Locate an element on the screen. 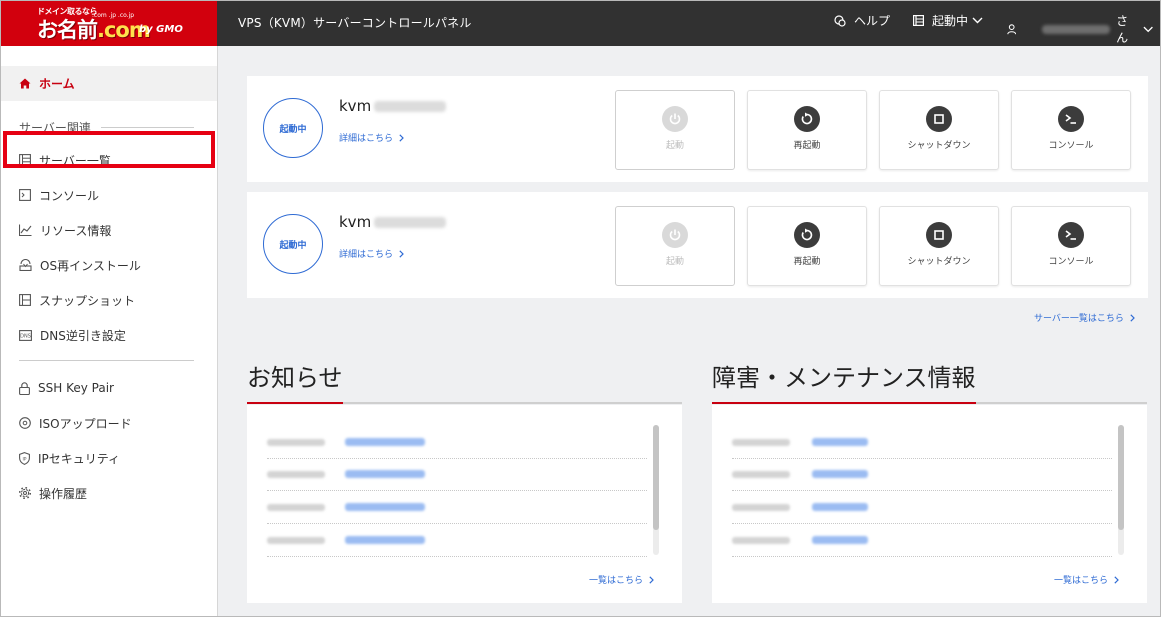  logo-wordmark: お名前.com is located at coordinates (94, 29).